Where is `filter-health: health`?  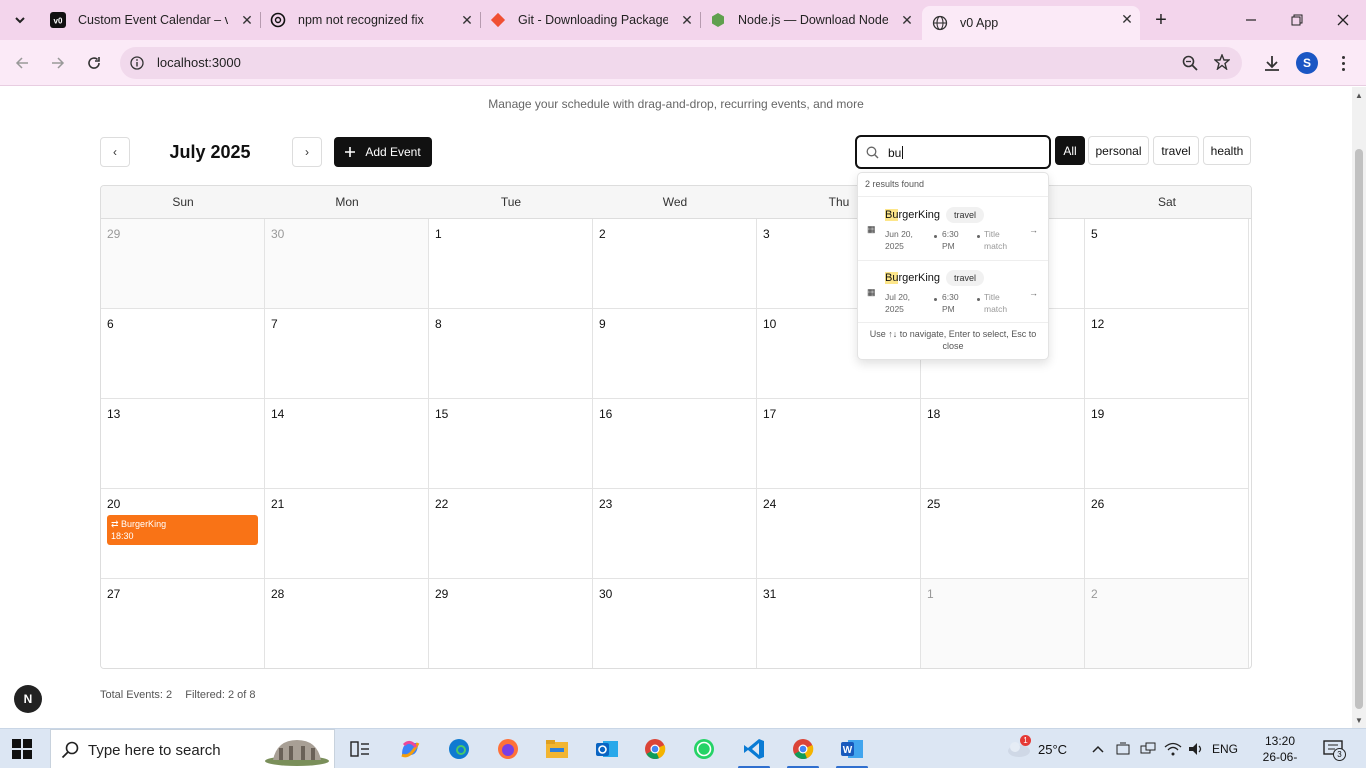
filter-health: health is located at coordinates (1227, 150).